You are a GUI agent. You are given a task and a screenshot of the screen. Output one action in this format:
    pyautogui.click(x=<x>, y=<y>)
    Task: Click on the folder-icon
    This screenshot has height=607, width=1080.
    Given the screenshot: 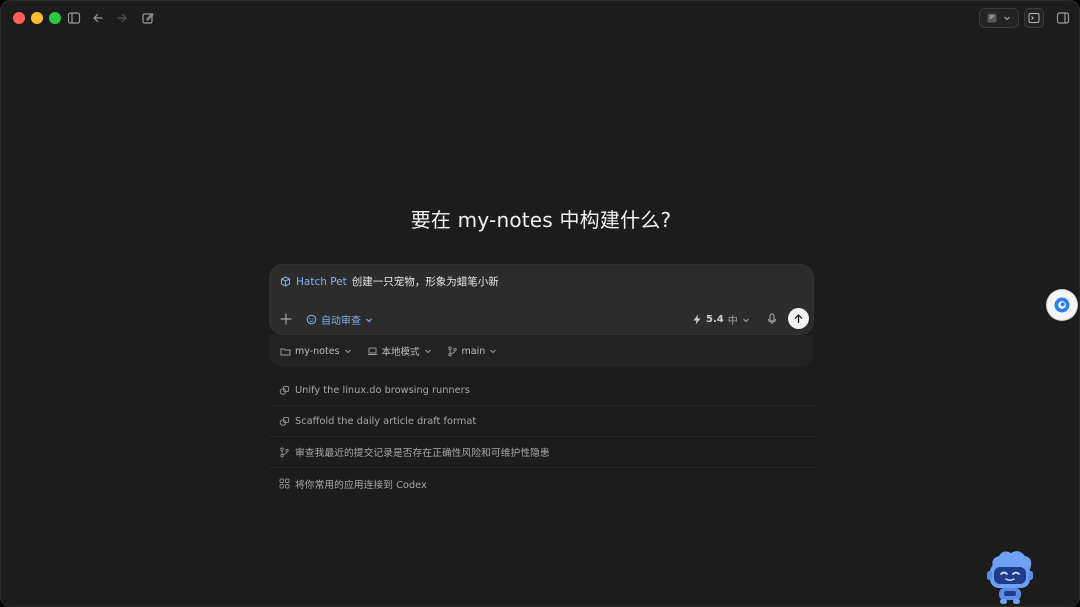 What is the action you would take?
    pyautogui.click(x=285, y=351)
    